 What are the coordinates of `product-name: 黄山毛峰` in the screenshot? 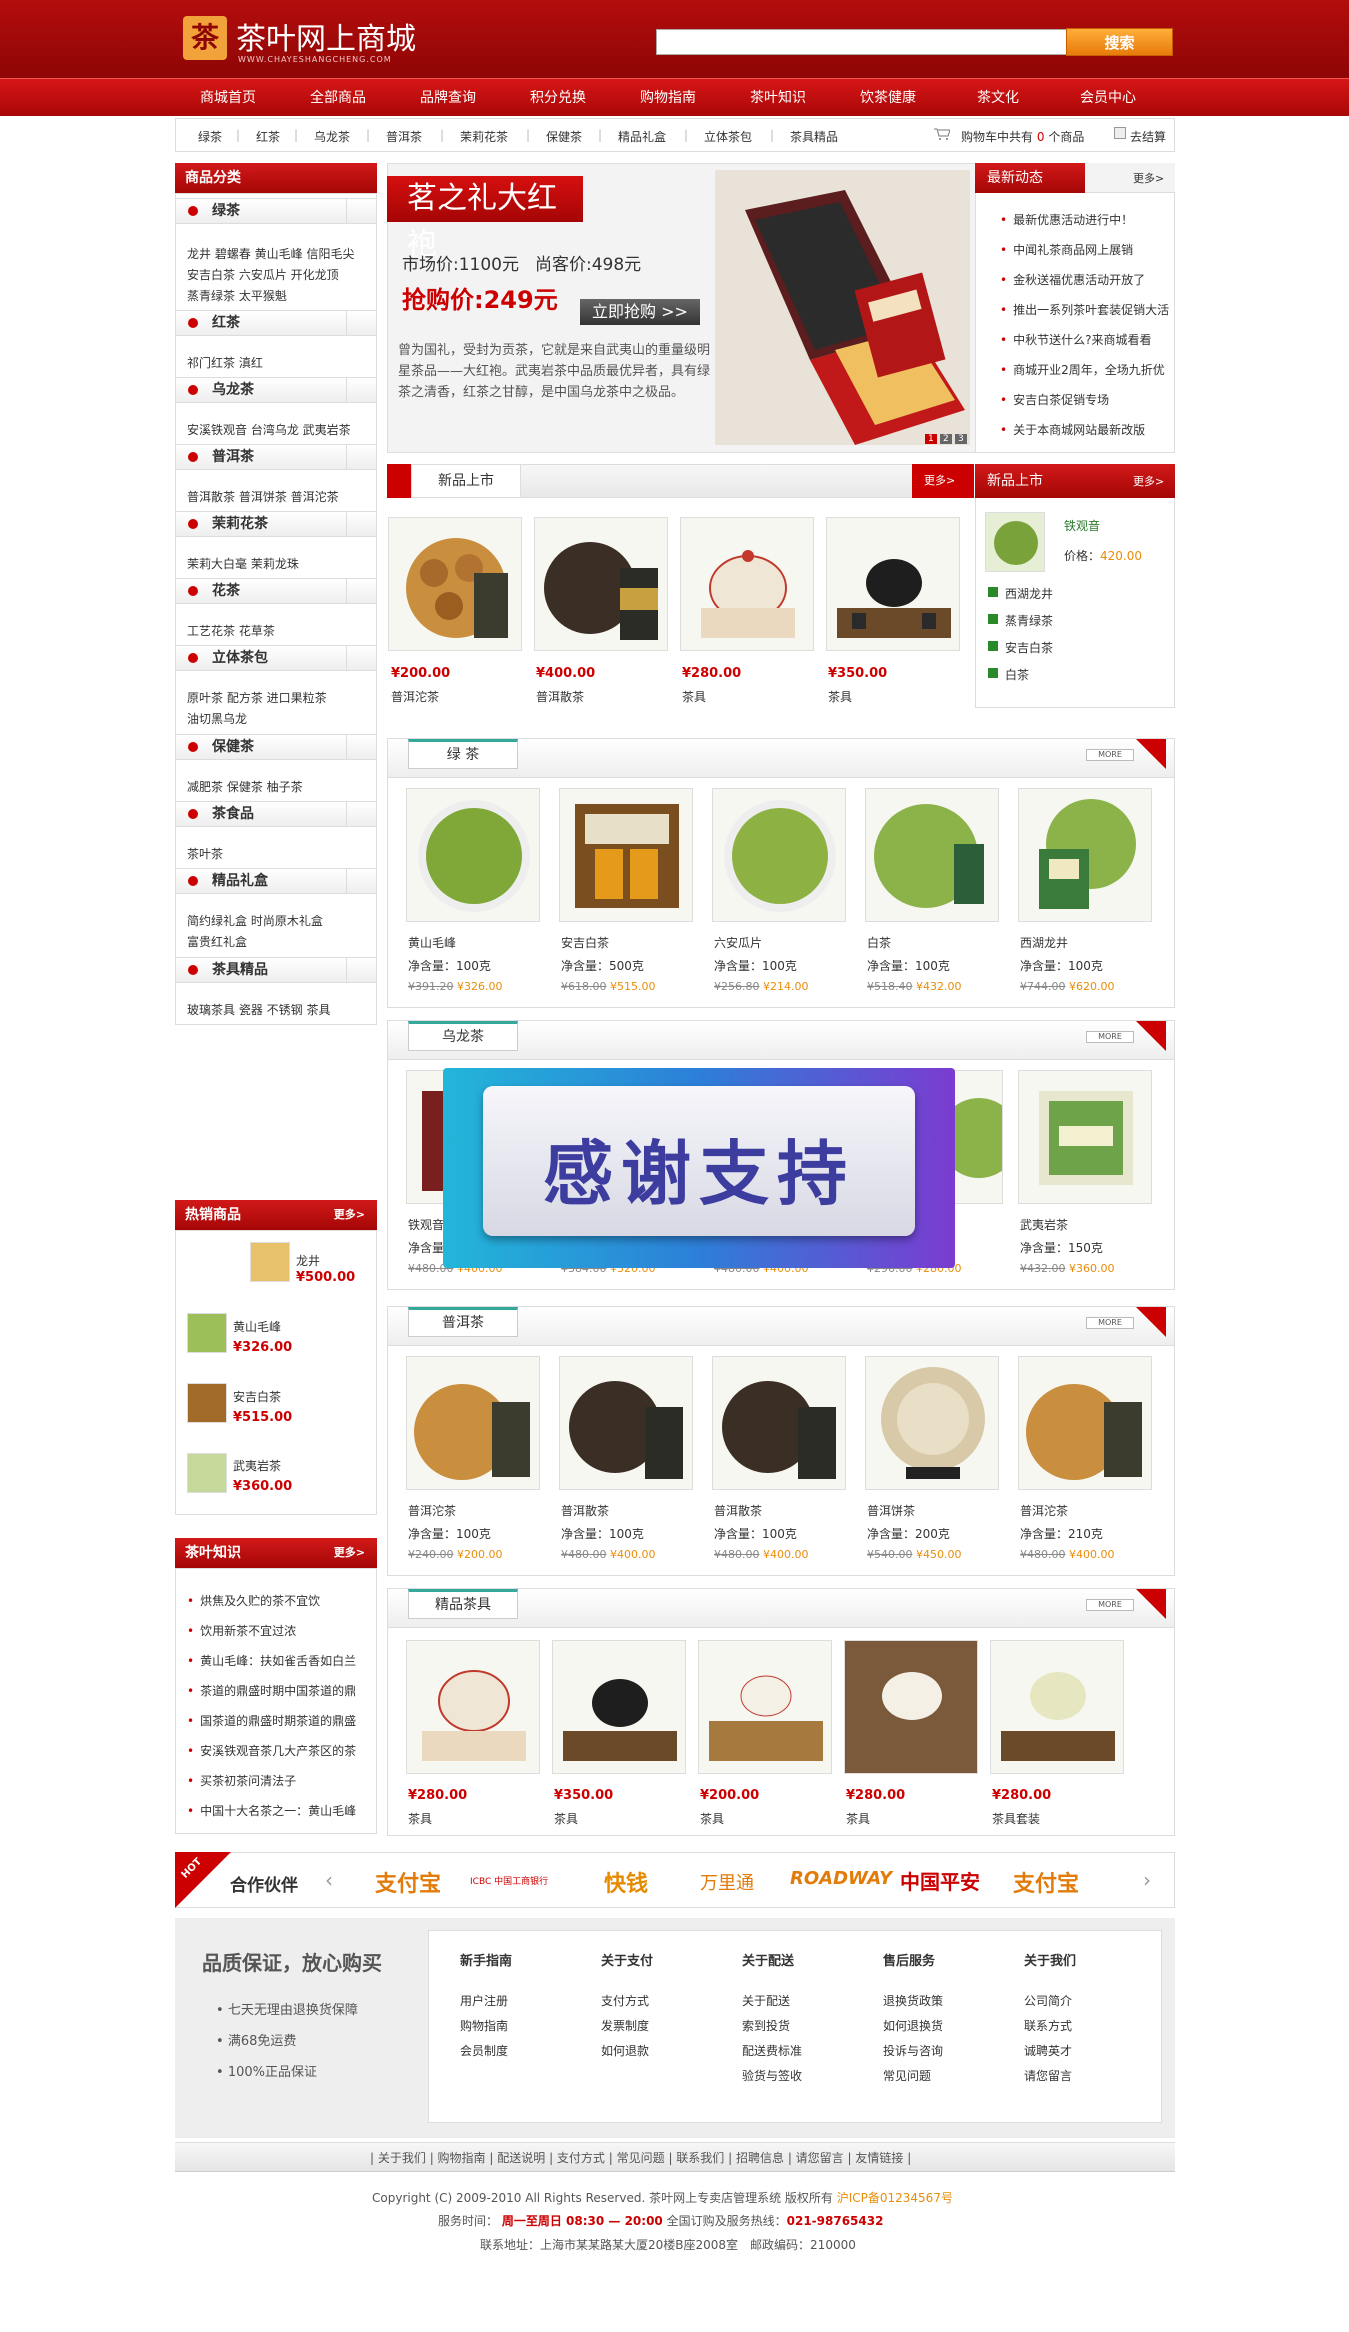 It's located at (432, 942).